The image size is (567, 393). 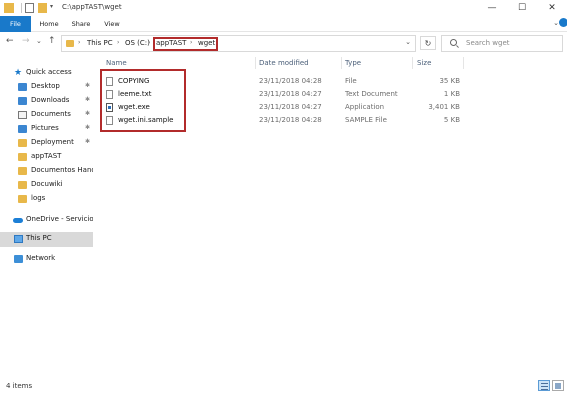 I want to click on sidebar-item-label: Desktop, so click(x=45, y=86).